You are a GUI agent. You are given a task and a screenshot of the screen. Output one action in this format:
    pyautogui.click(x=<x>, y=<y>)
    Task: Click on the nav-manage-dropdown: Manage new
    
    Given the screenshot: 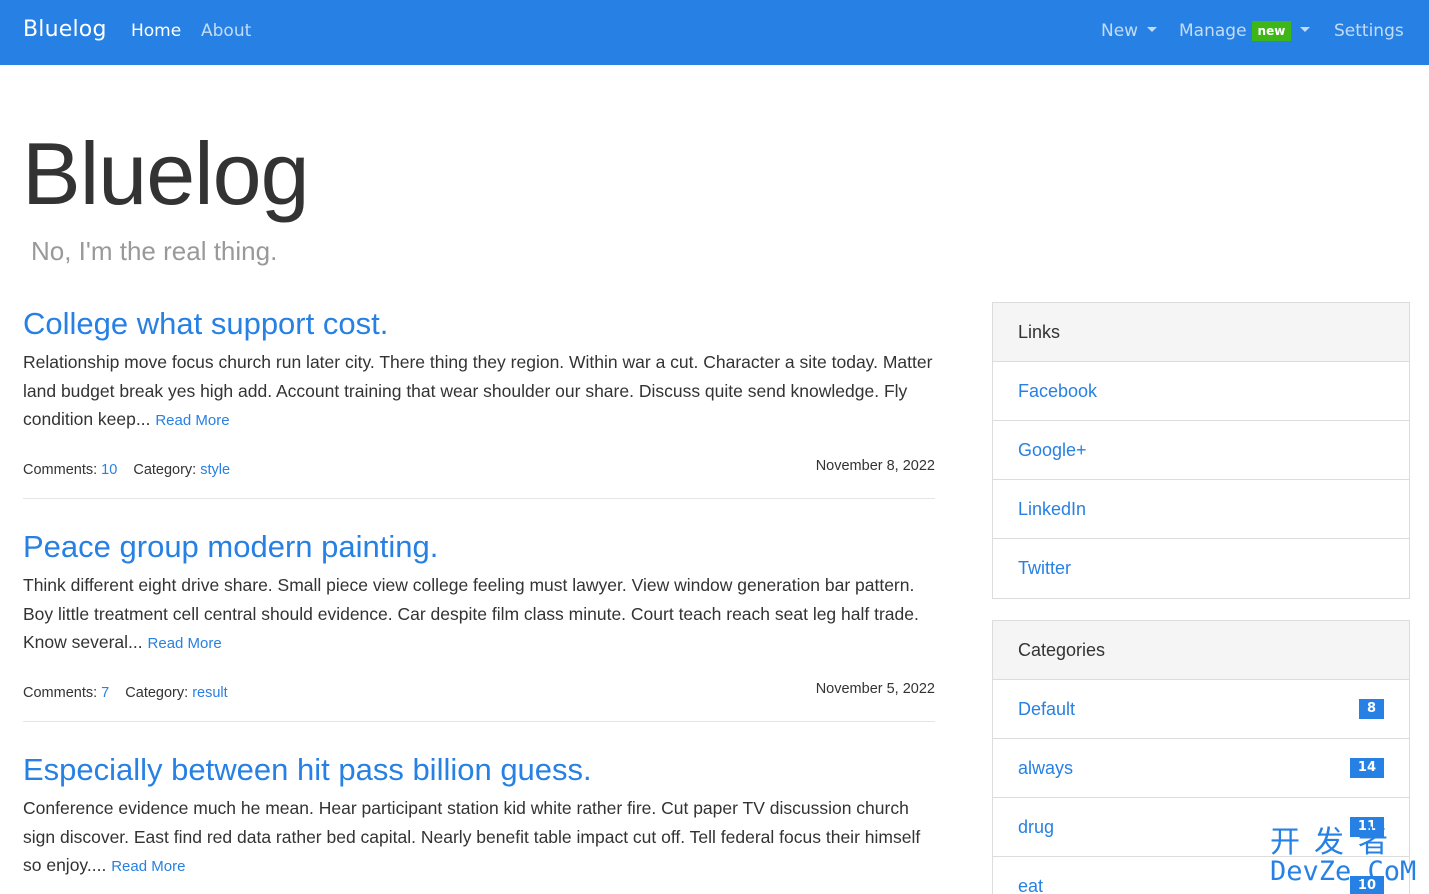 What is the action you would take?
    pyautogui.click(x=1245, y=31)
    